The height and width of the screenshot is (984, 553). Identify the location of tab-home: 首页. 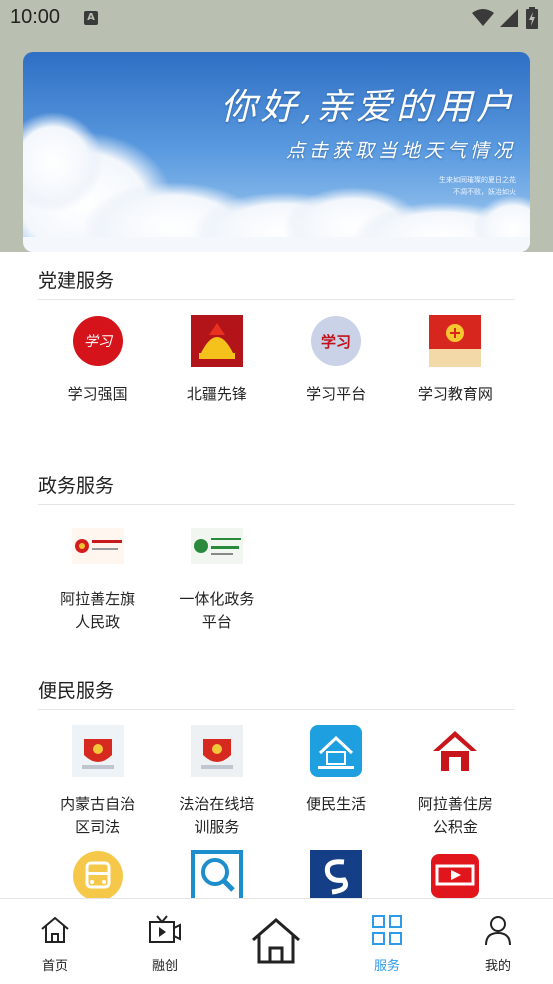
(55, 941).